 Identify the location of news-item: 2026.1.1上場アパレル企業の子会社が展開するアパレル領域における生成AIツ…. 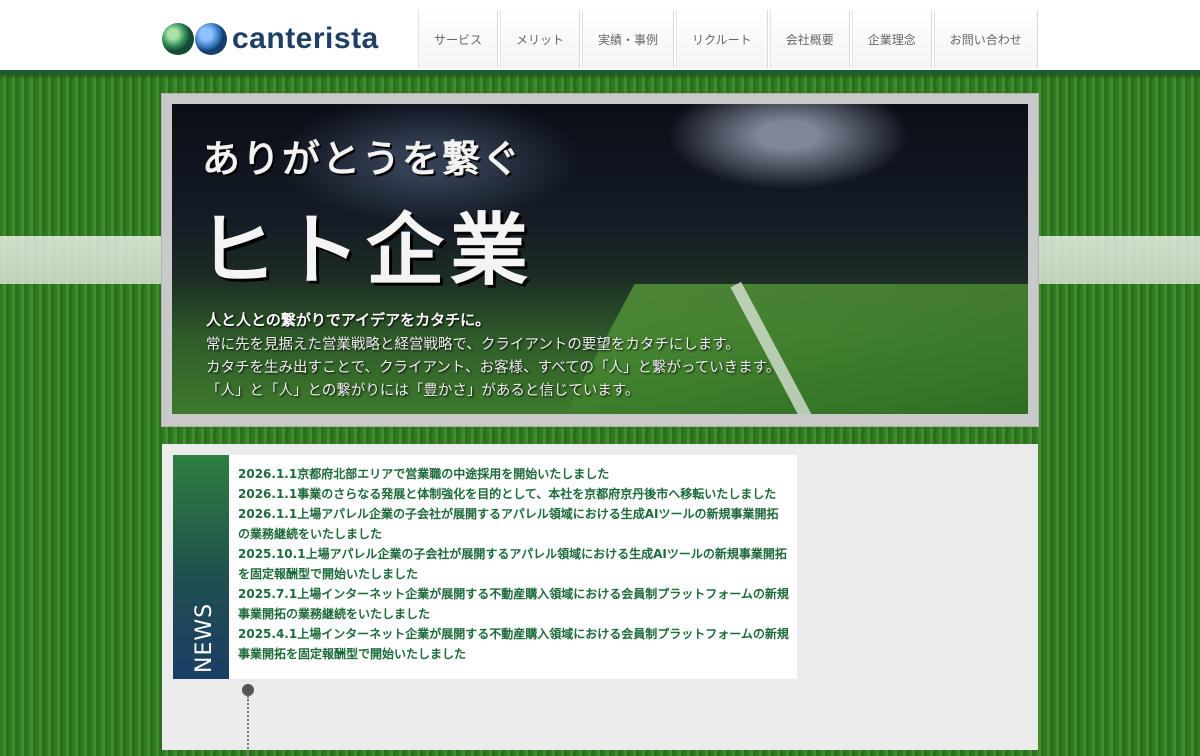
(513, 524).